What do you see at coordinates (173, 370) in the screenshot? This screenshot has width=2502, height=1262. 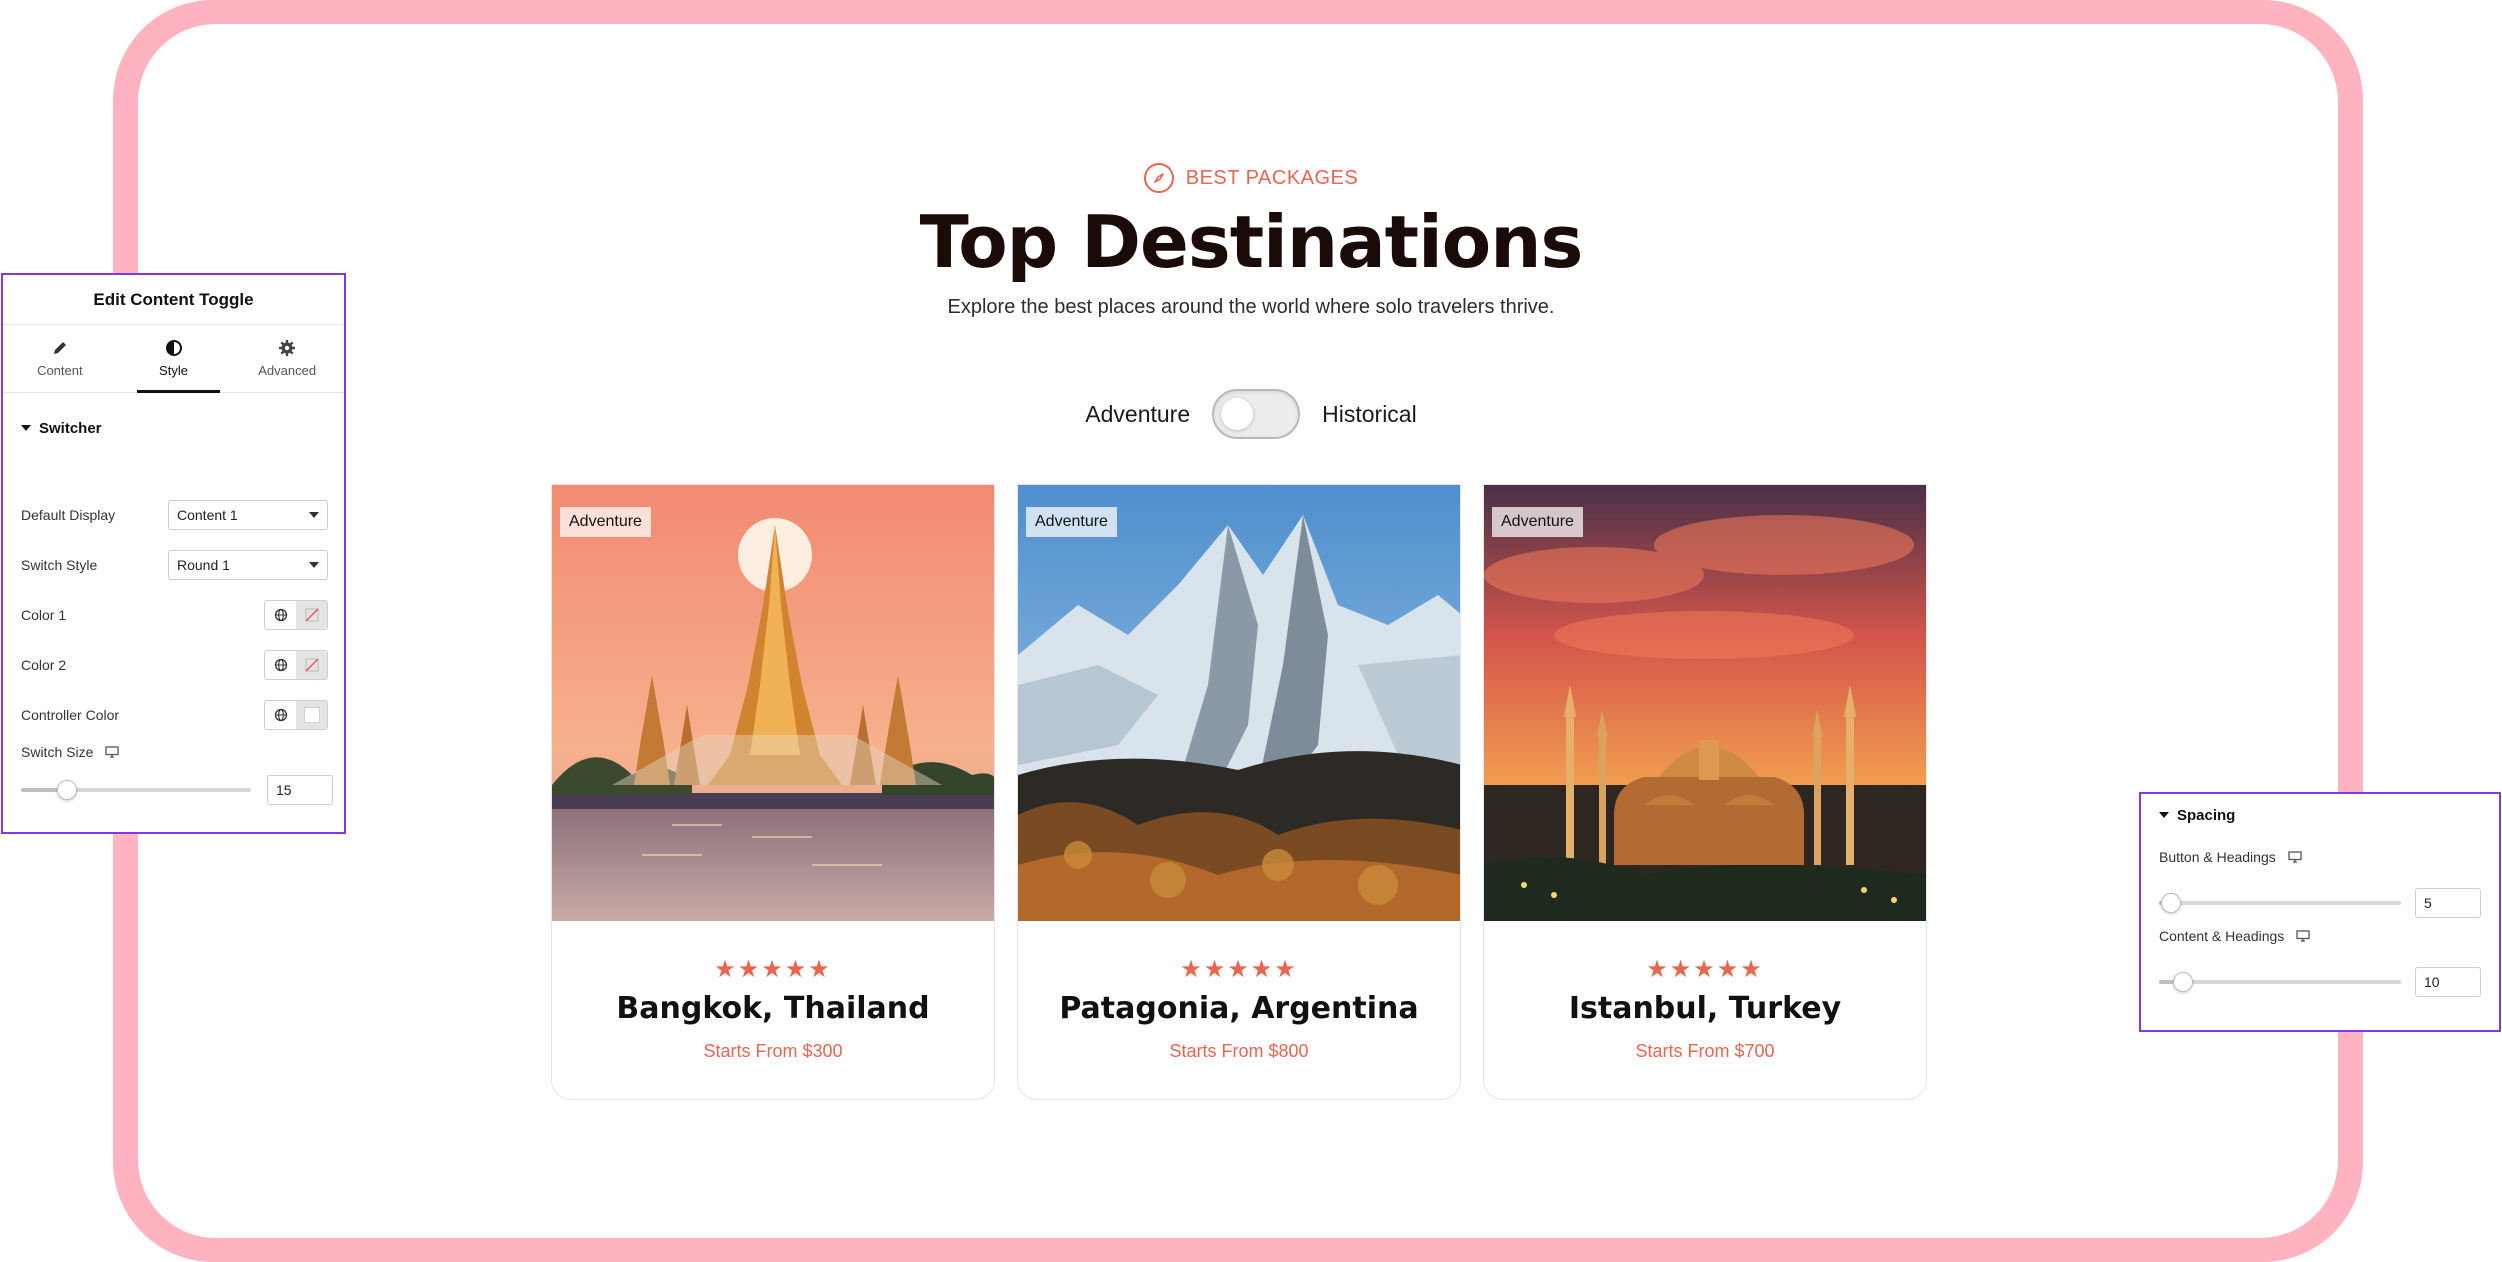 I see `tab-label: Style` at bounding box center [173, 370].